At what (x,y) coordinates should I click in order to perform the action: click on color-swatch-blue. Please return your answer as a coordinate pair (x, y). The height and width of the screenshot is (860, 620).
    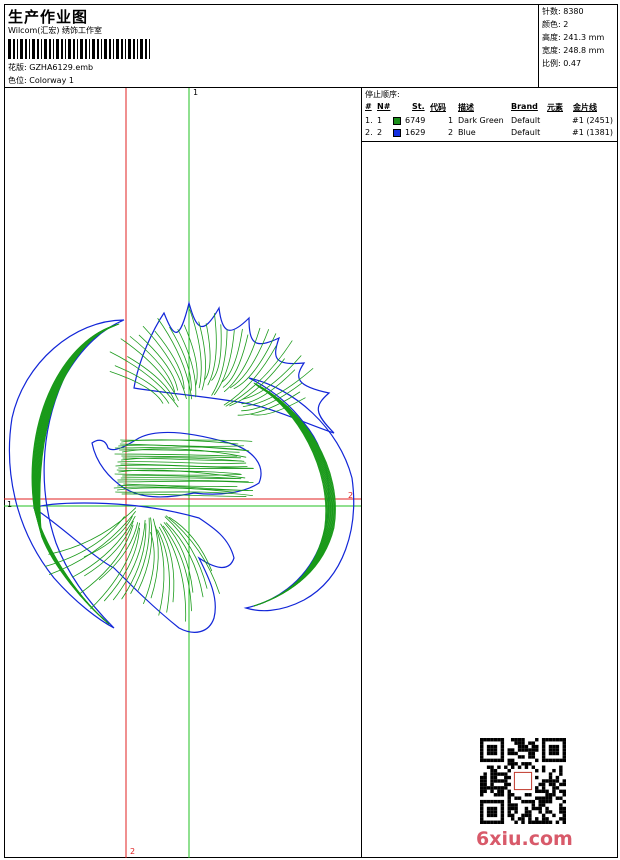
    Looking at the image, I should click on (397, 133).